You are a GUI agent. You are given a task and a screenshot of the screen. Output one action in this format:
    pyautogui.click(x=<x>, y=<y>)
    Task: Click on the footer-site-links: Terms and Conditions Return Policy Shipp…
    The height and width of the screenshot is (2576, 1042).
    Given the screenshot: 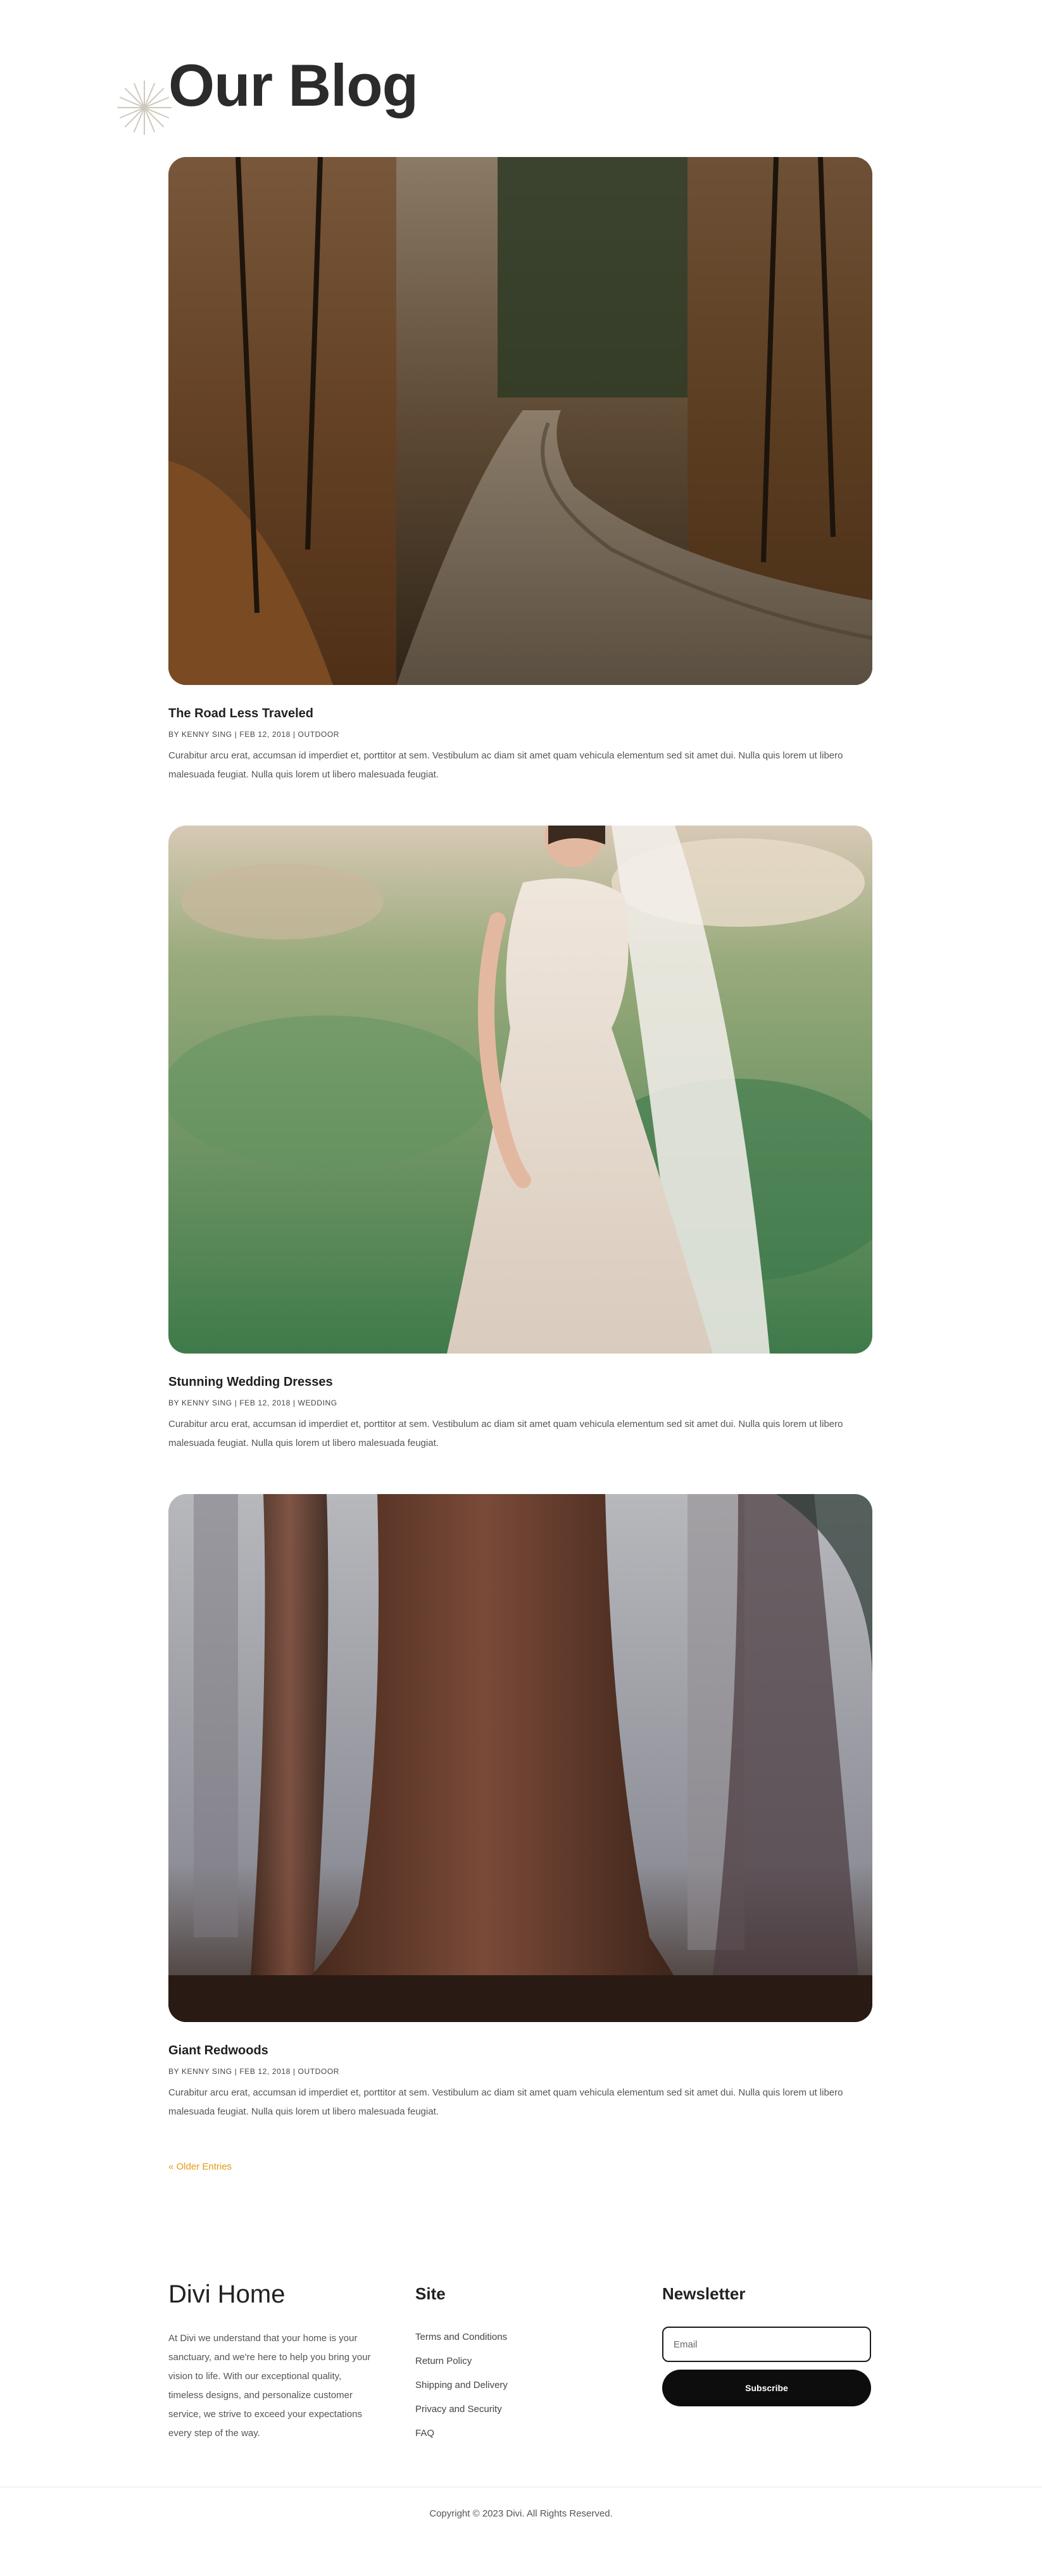 What is the action you would take?
    pyautogui.click(x=462, y=2385)
    